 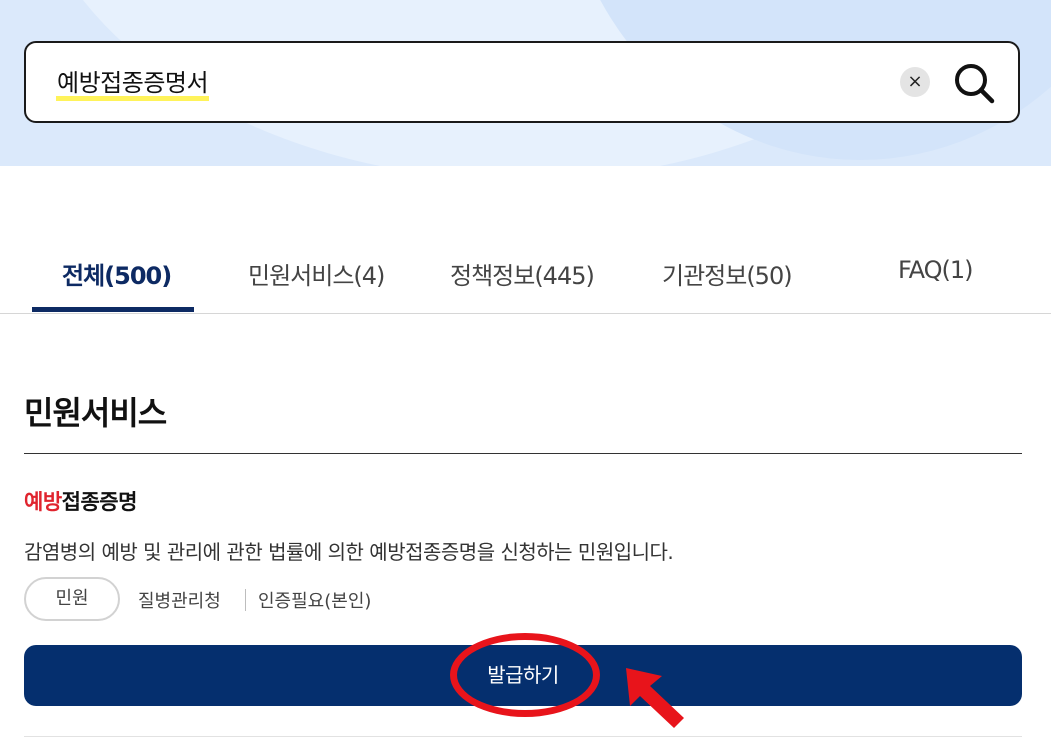 I want to click on search-icon, so click(x=975, y=84).